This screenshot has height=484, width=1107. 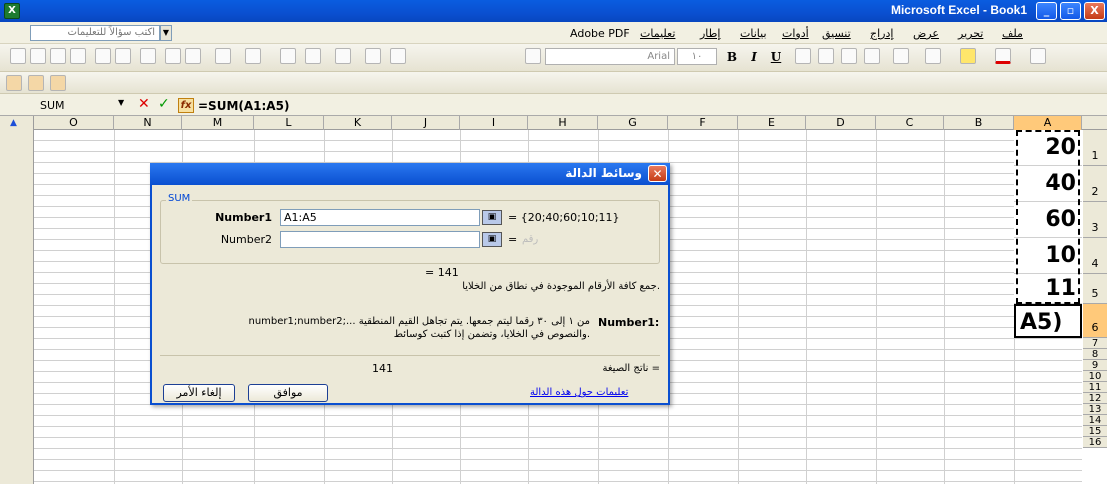 What do you see at coordinates (373, 56) in the screenshot?
I see `chart-icon` at bounding box center [373, 56].